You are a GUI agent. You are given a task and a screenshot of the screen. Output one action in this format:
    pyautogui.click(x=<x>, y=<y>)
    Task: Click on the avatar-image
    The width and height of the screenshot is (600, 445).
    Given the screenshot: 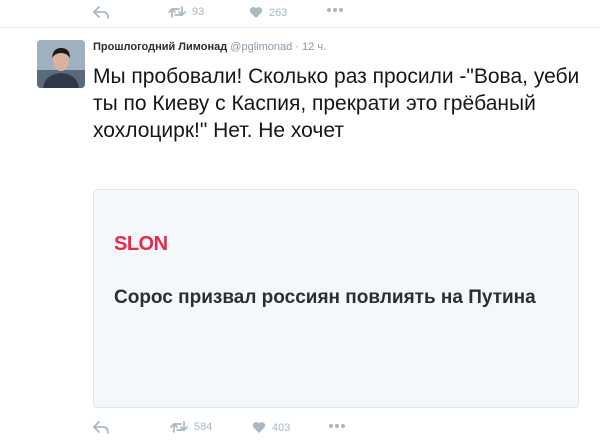 What is the action you would take?
    pyautogui.click(x=61, y=64)
    